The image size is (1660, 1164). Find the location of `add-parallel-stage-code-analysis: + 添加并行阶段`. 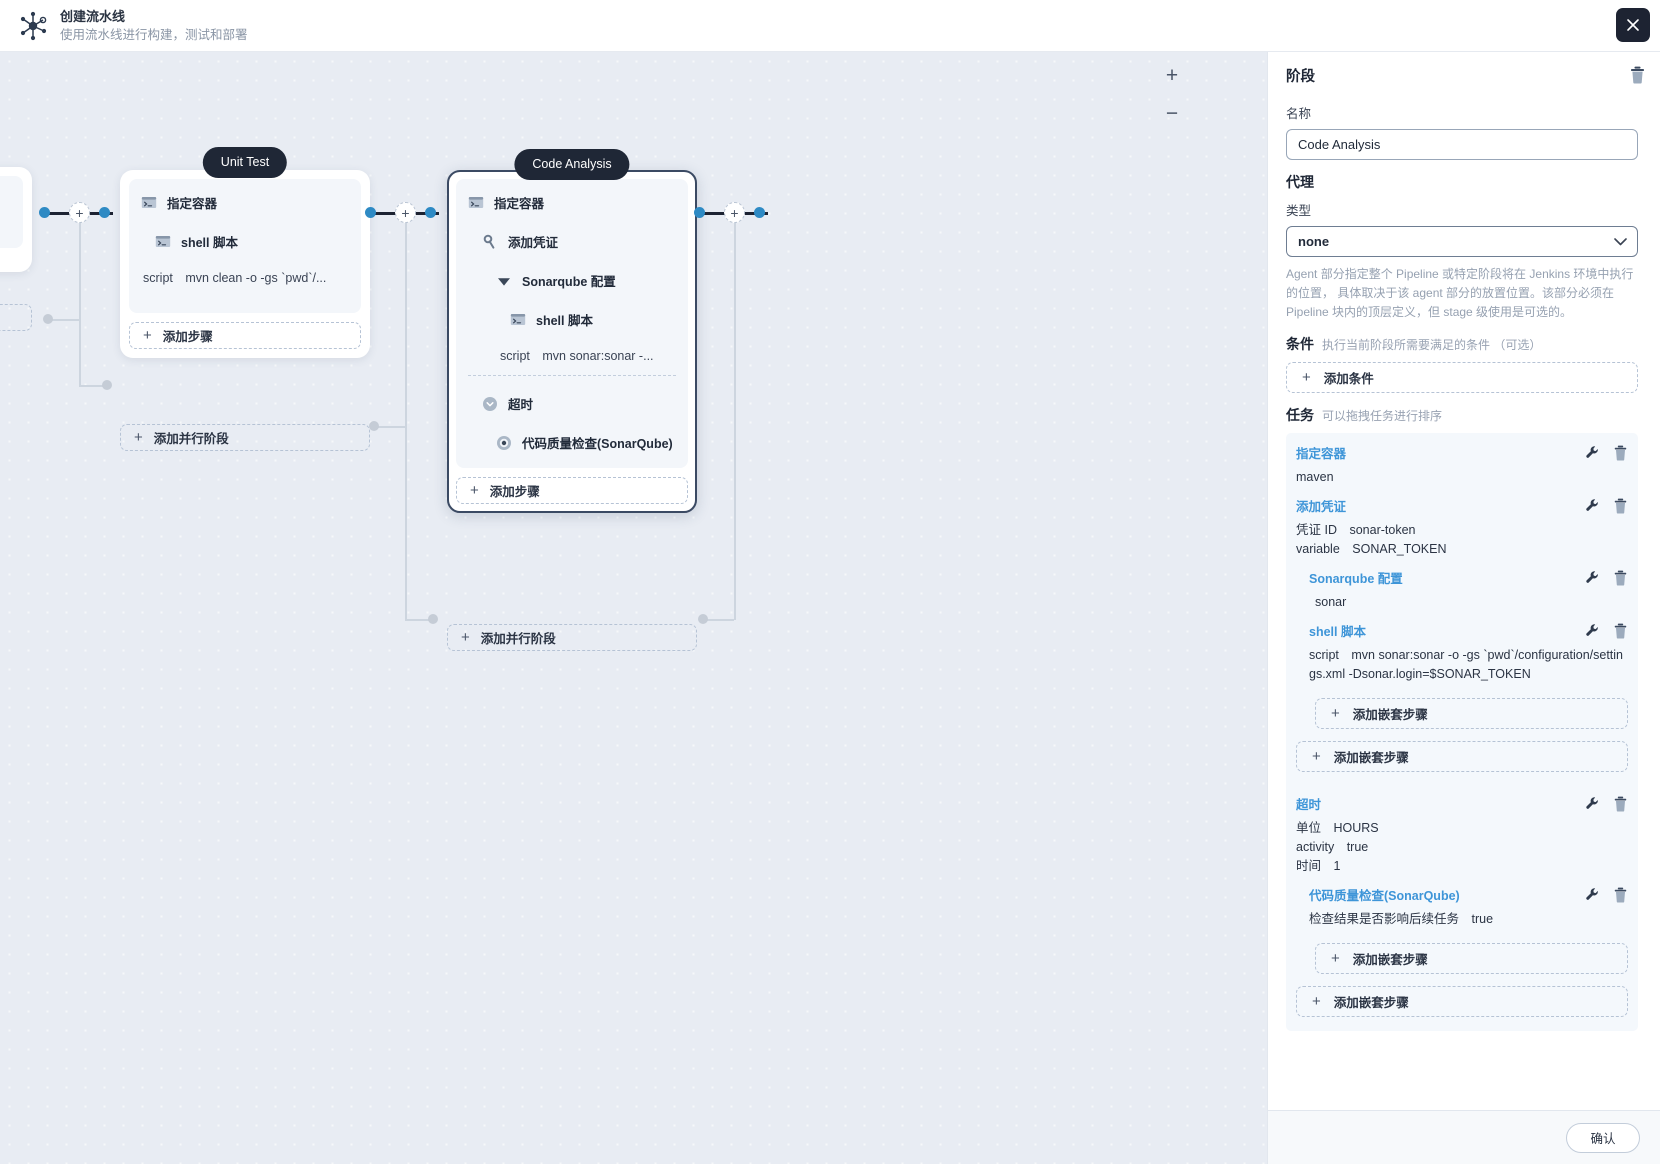

add-parallel-stage-code-analysis: + 添加并行阶段 is located at coordinates (572, 637).